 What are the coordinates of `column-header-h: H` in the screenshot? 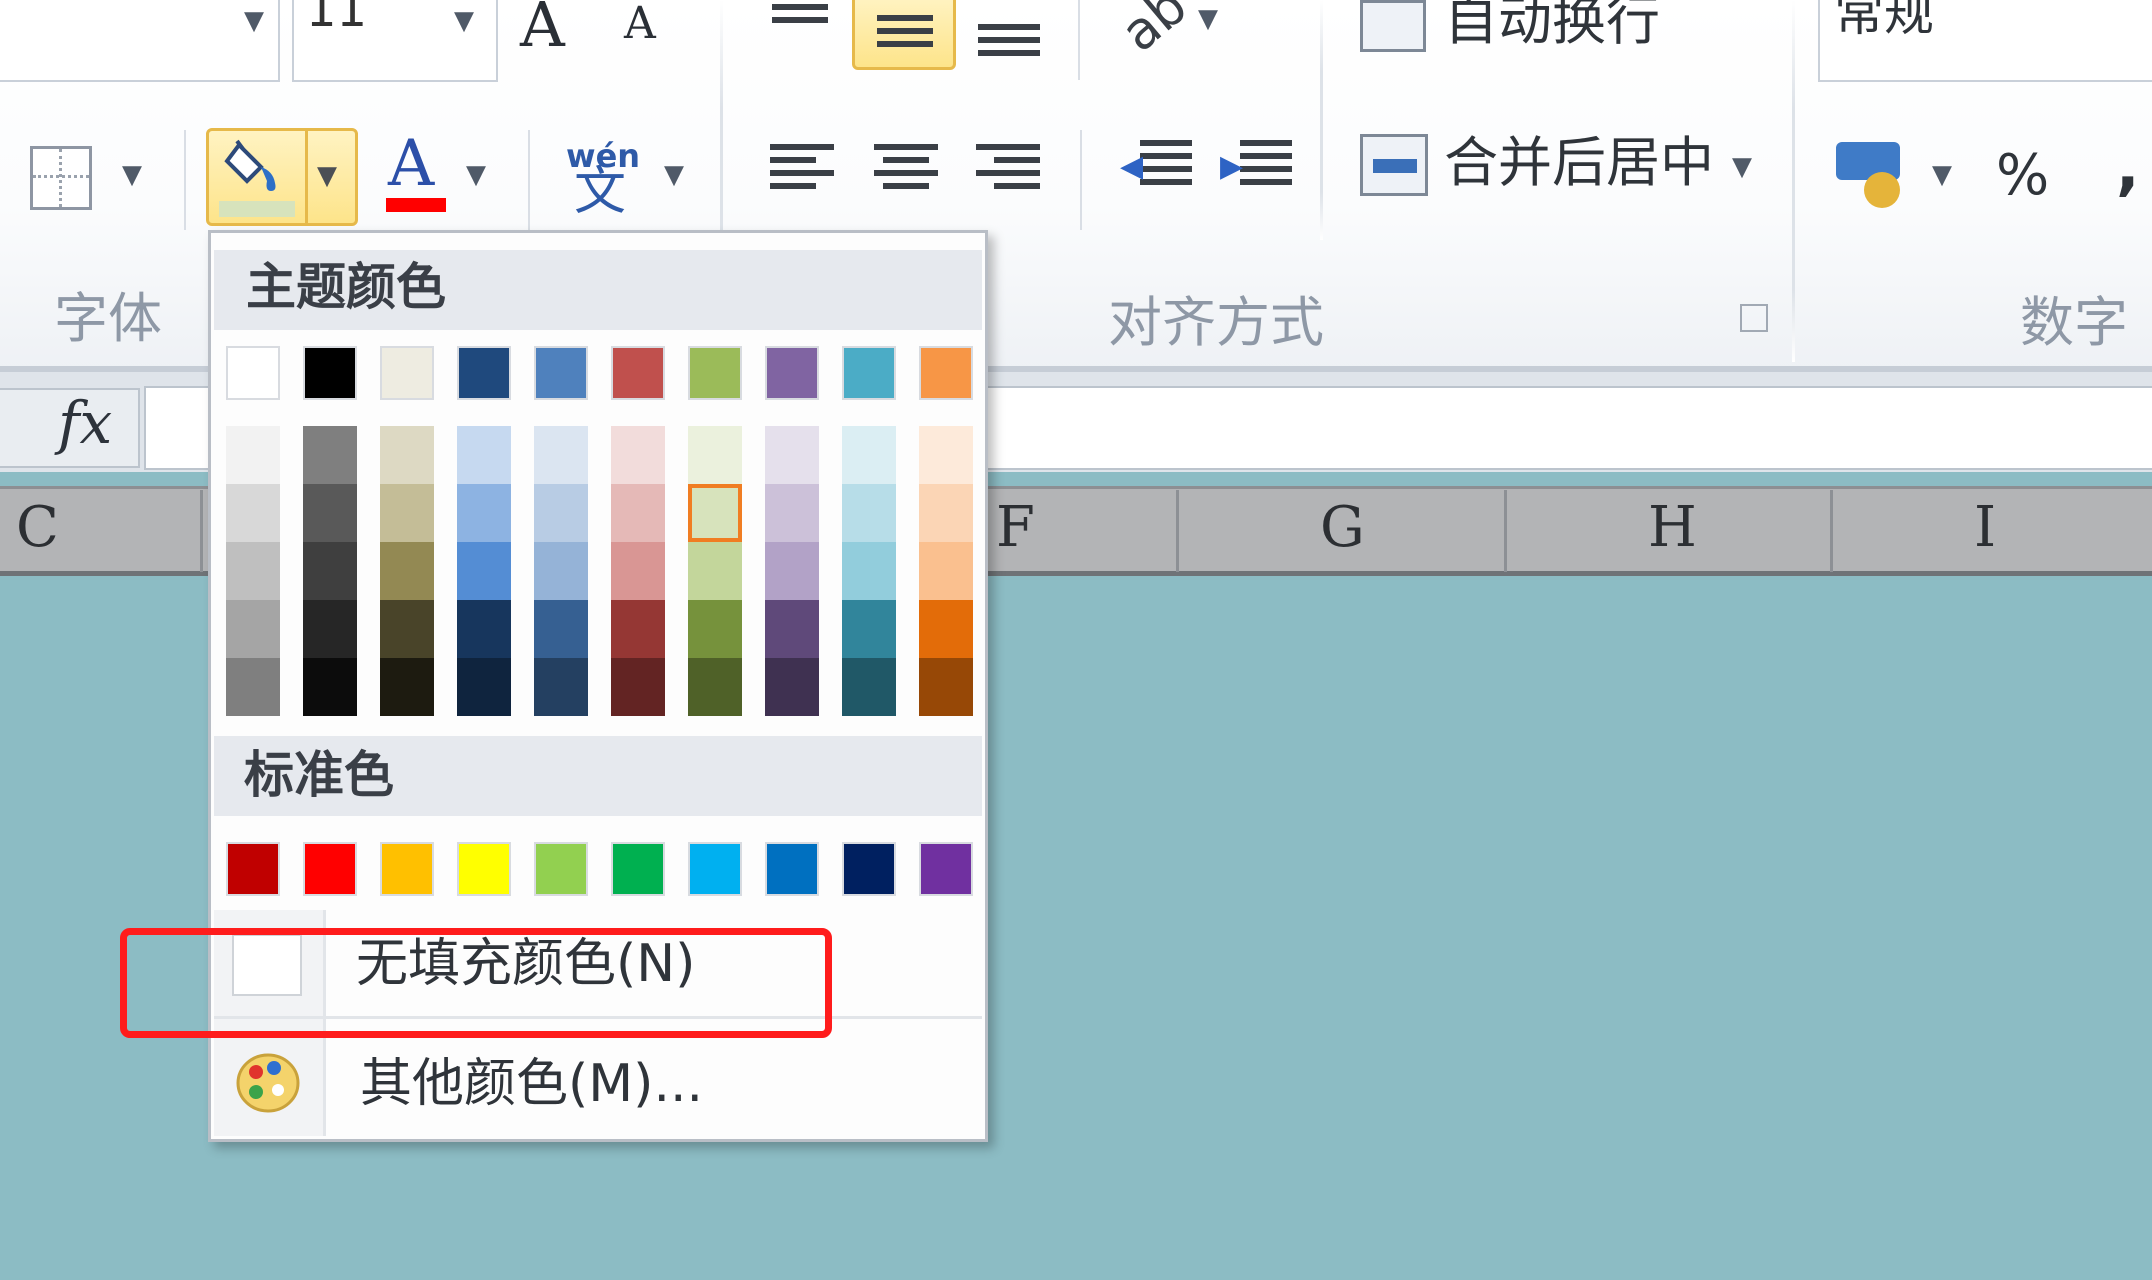 It's located at (1672, 528).